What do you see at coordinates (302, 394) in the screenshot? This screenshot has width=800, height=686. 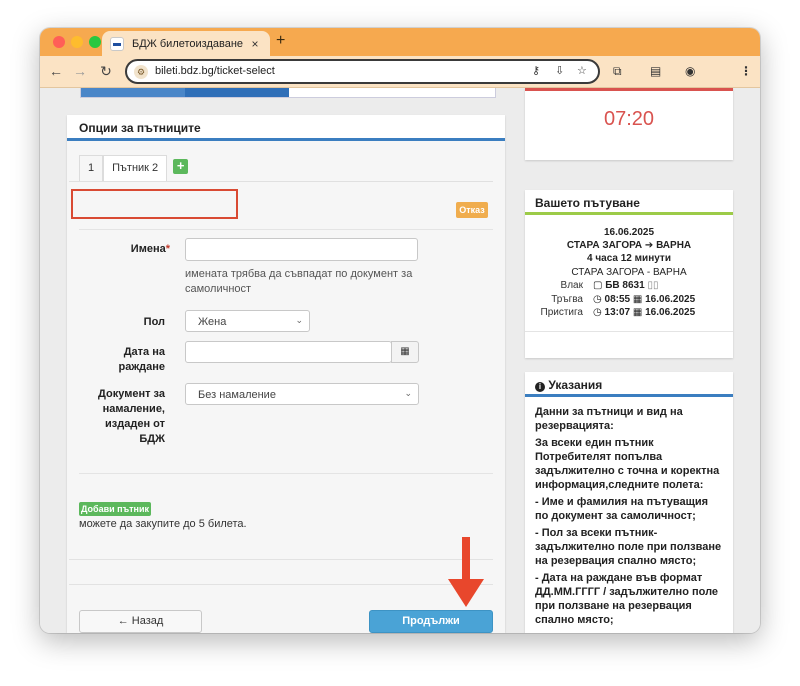 I see `discount-doc-select: Без намаление ⌄` at bounding box center [302, 394].